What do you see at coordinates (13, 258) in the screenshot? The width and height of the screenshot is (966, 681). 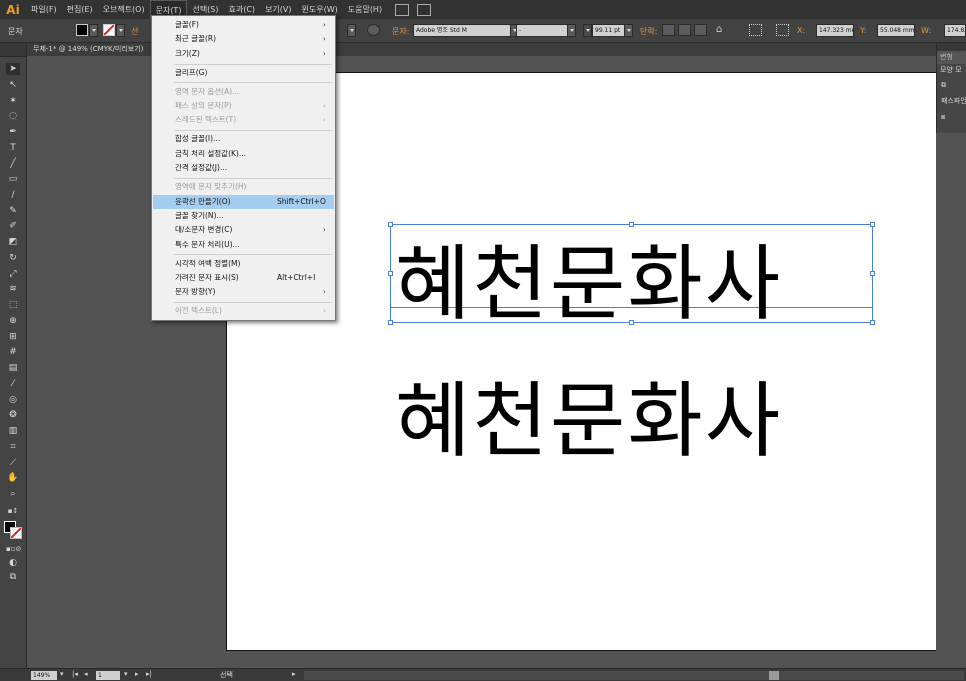 I see `rotate-tool-icon: ↻` at bounding box center [13, 258].